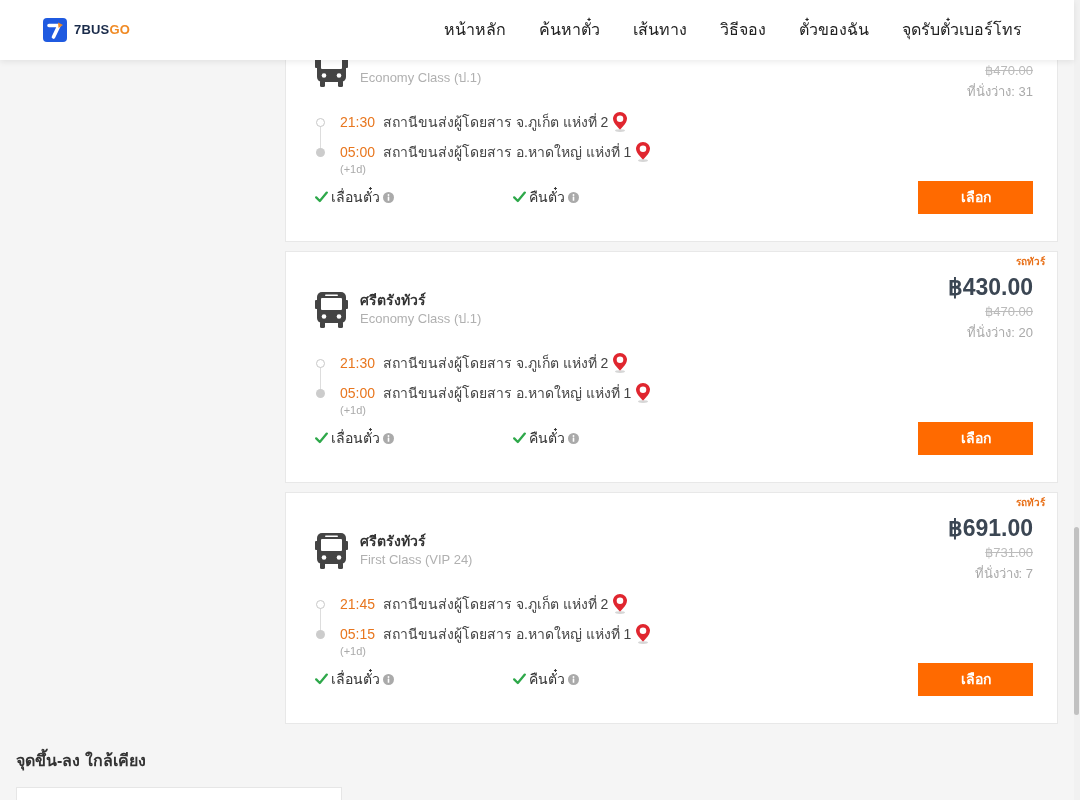  Describe the element at coordinates (660, 30) in the screenshot. I see `nav-link: เส้นทาง` at that location.